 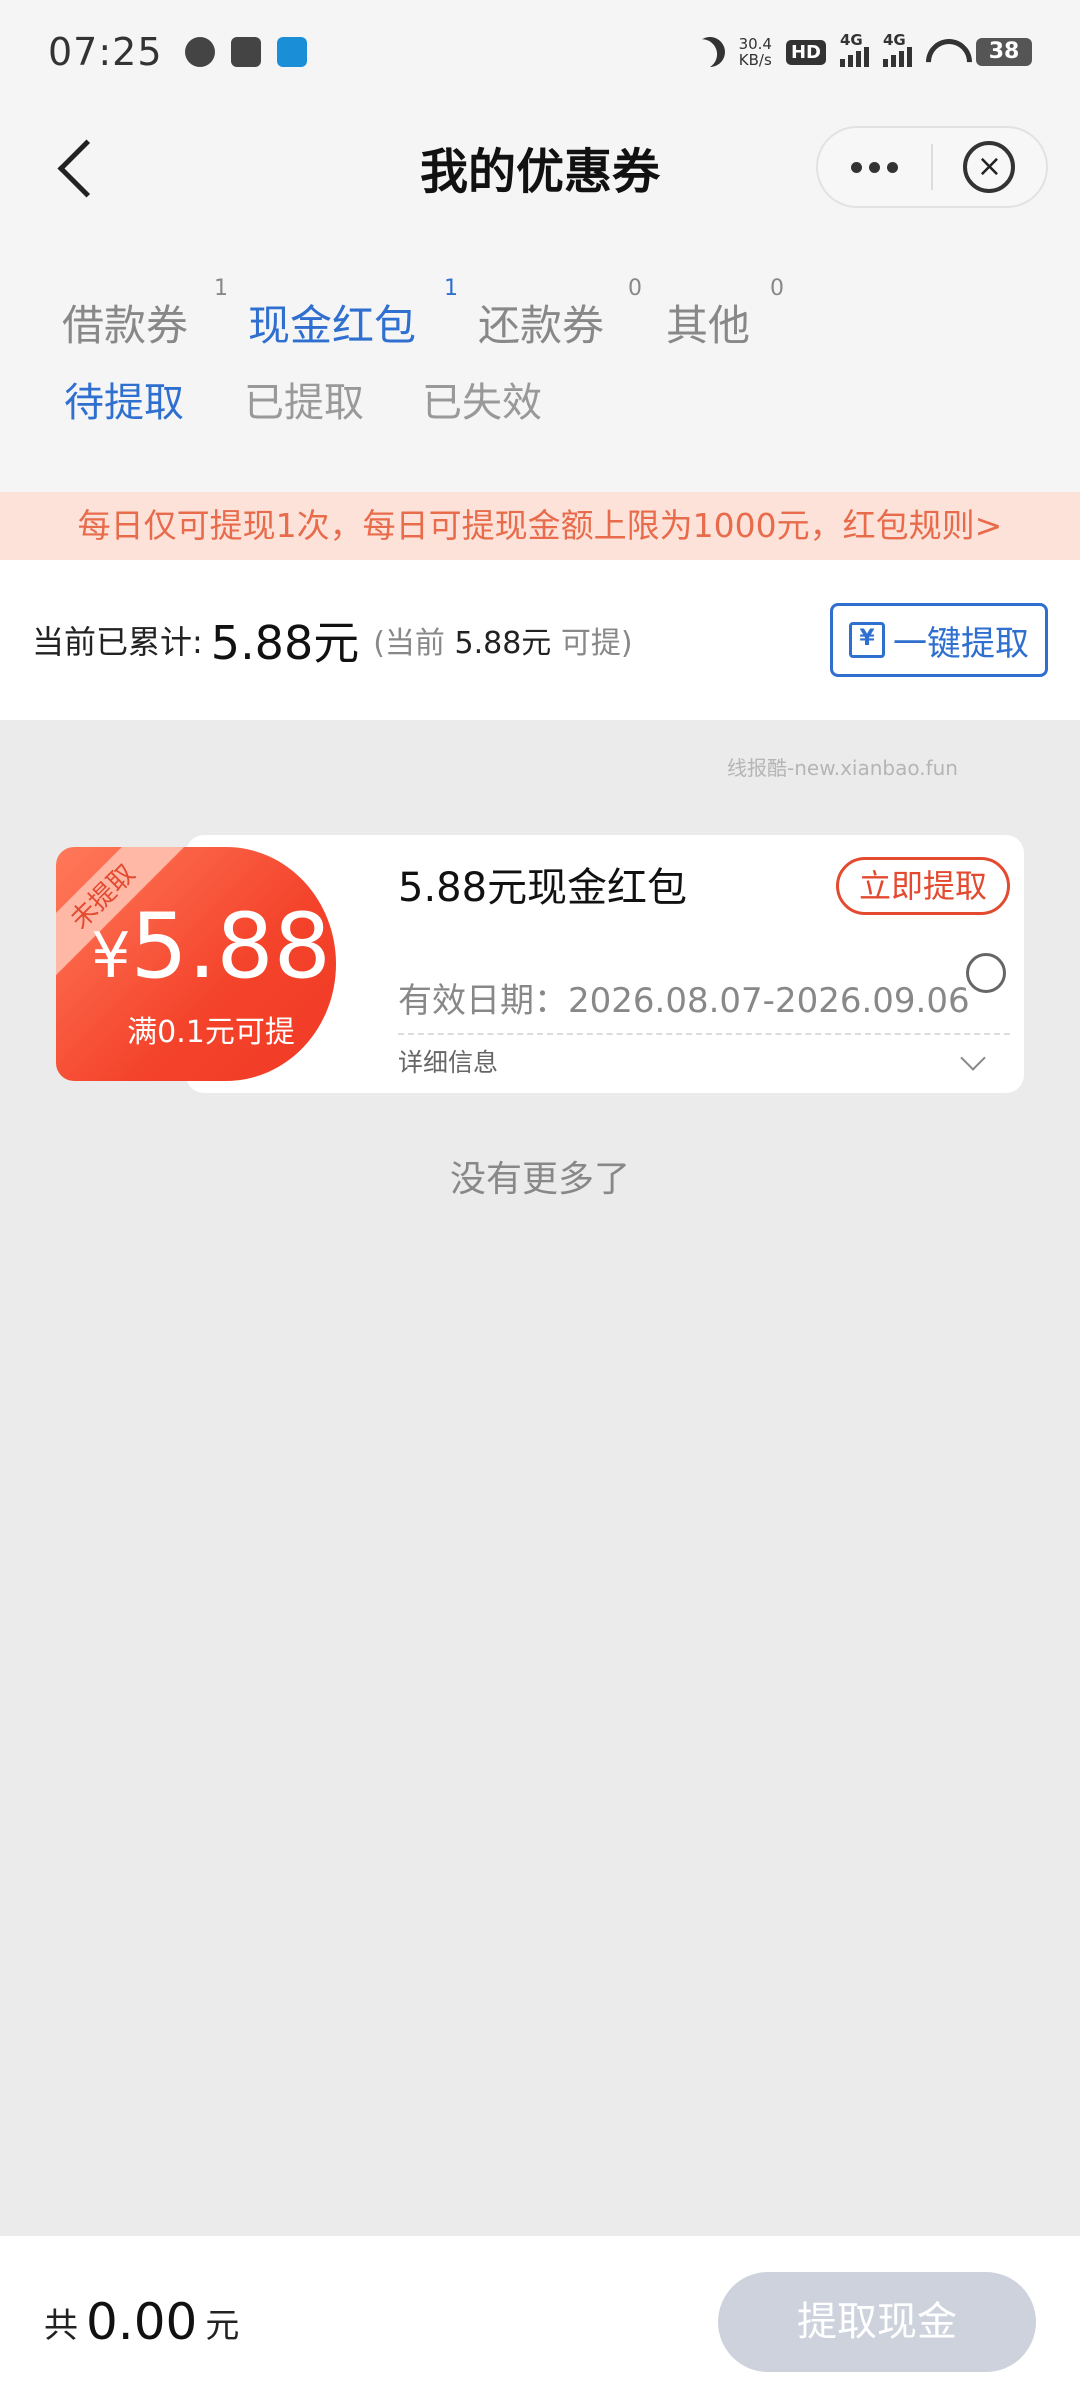 I want to click on summary-amount: 5.88元, so click(x=285, y=643).